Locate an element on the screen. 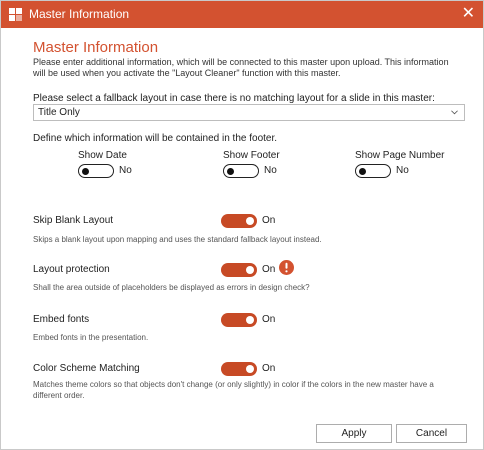 The width and height of the screenshot is (484, 450). skip-blank-layout-toggle is located at coordinates (239, 221).